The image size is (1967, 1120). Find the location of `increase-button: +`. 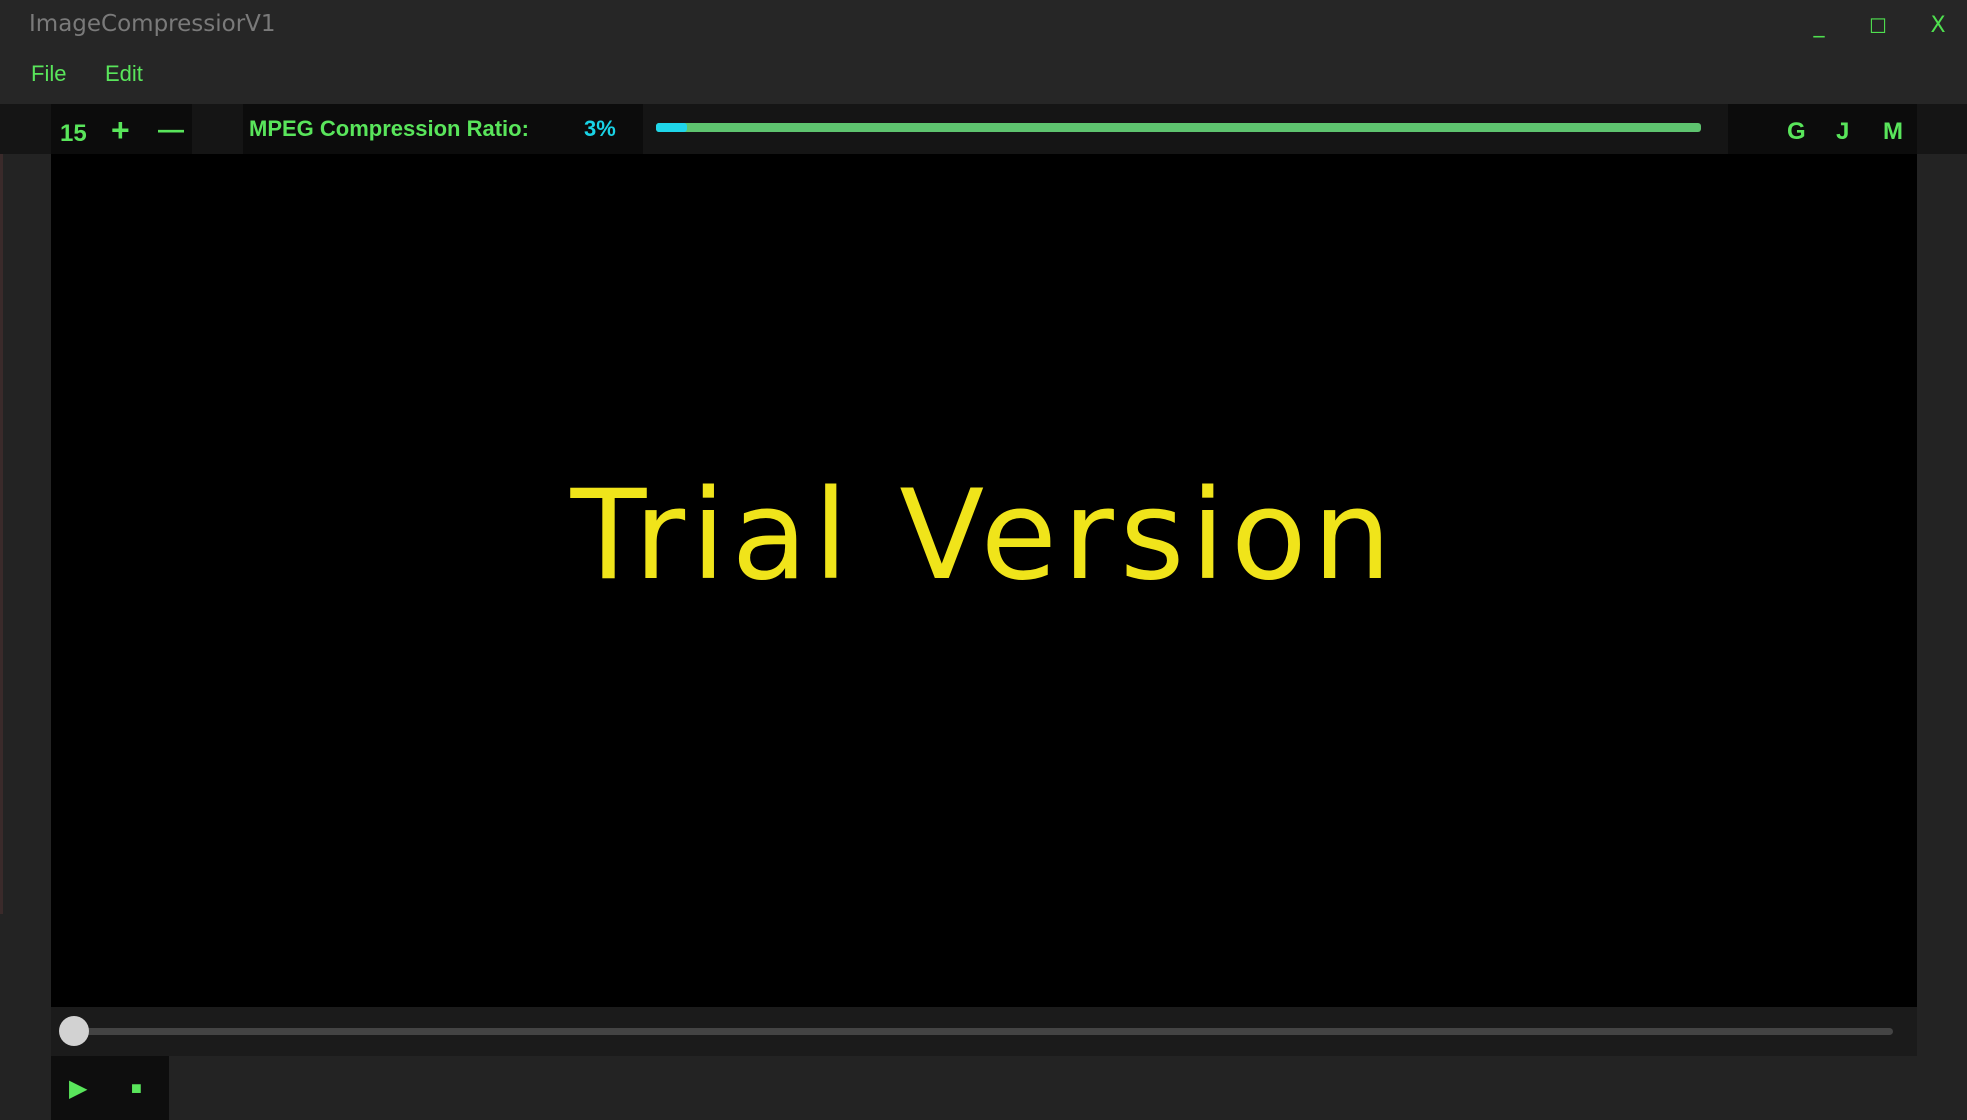

increase-button: + is located at coordinates (120, 130).